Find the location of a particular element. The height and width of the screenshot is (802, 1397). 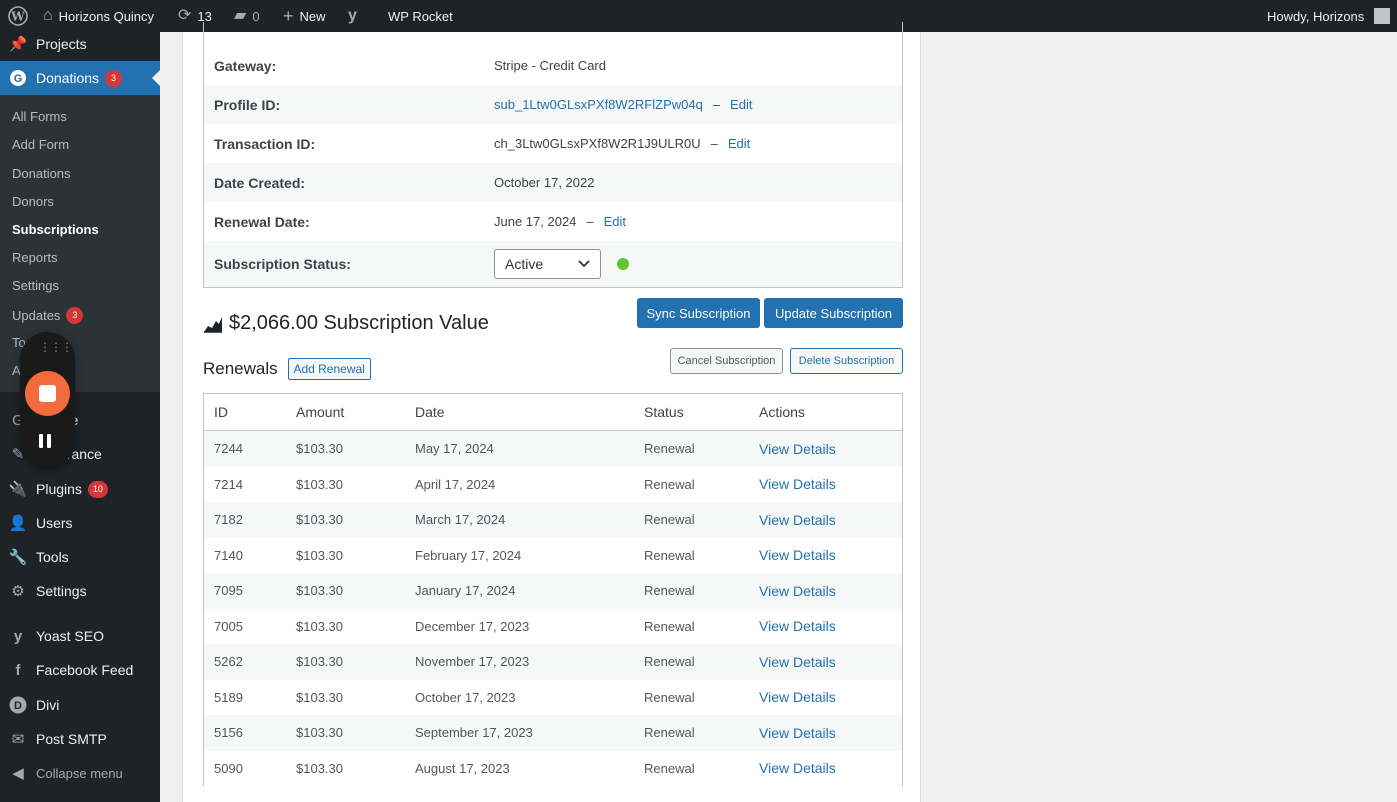

renewal-date: March 17, 2024 is located at coordinates (460, 520).